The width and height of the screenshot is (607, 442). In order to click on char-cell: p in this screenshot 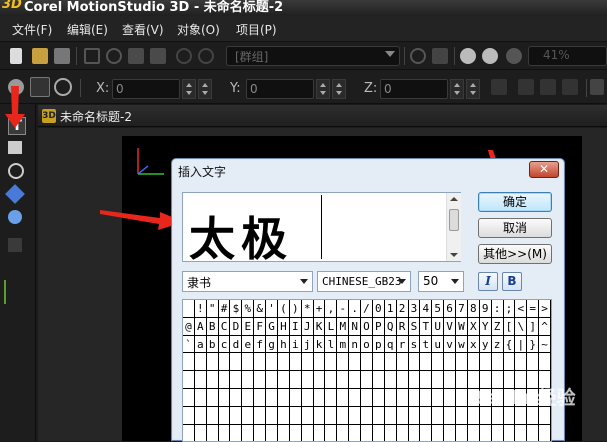, I will do `click(378, 344)`.